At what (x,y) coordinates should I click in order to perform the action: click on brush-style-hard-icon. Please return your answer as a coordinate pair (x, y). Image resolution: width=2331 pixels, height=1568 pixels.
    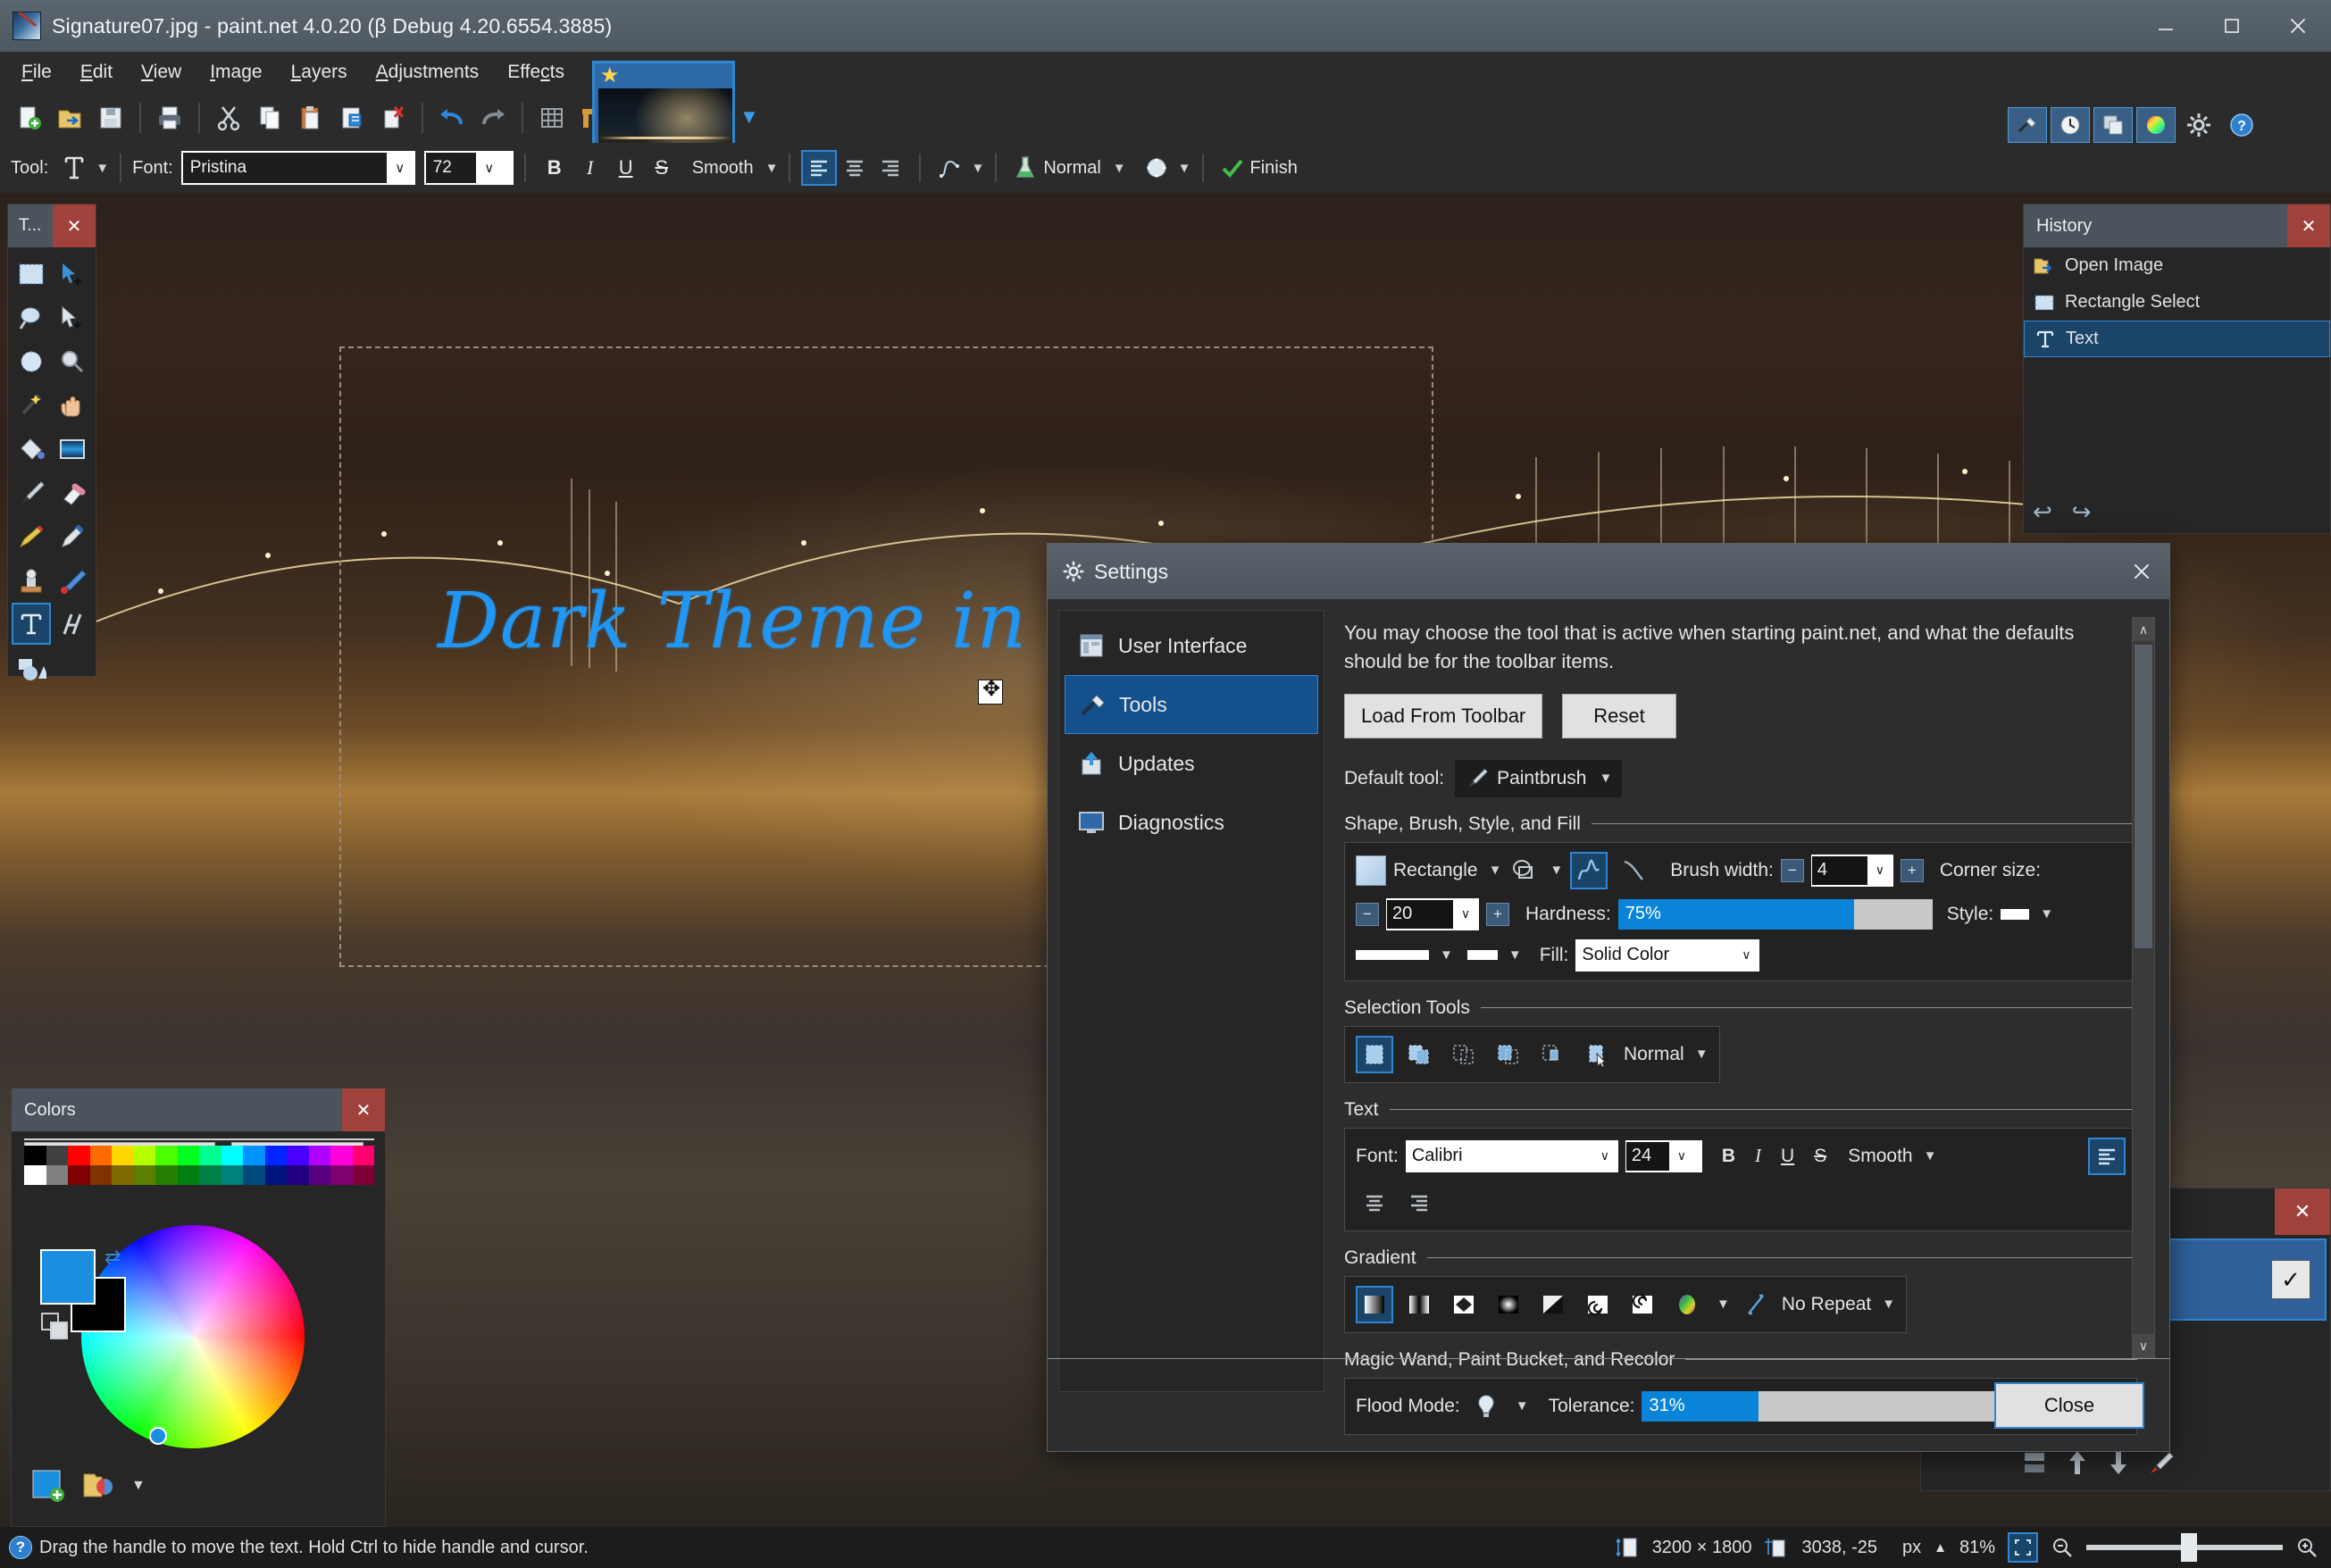
    Looking at the image, I should click on (1589, 870).